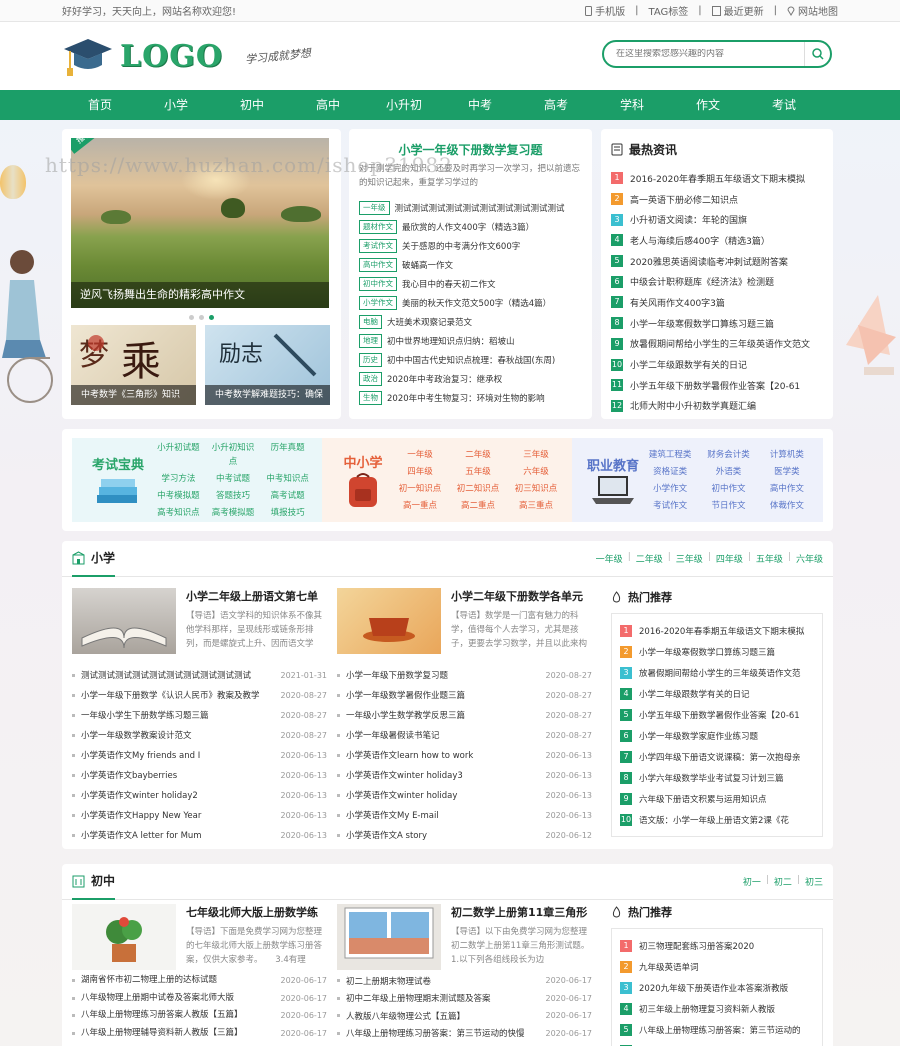 Image resolution: width=900 pixels, height=1046 pixels. Describe the element at coordinates (728, 506) in the screenshot. I see `category-link: 节日作文` at that location.